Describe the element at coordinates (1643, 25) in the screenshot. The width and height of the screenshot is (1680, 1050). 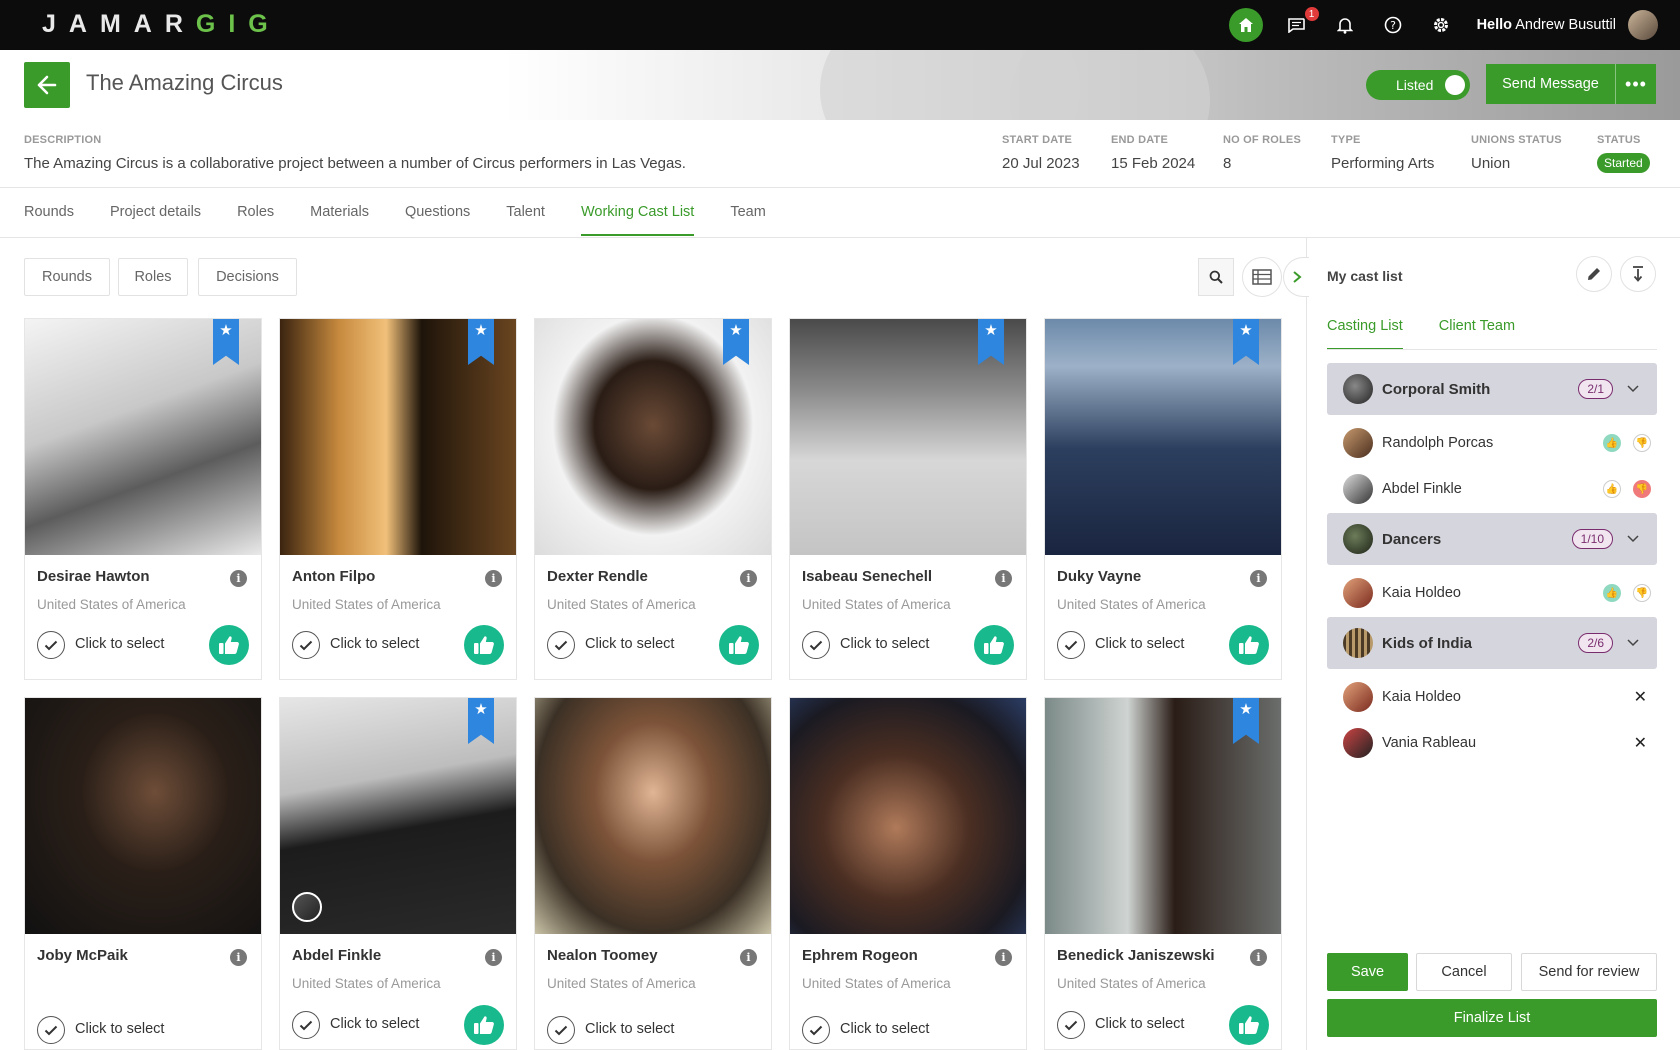
I see `user-avatar` at that location.